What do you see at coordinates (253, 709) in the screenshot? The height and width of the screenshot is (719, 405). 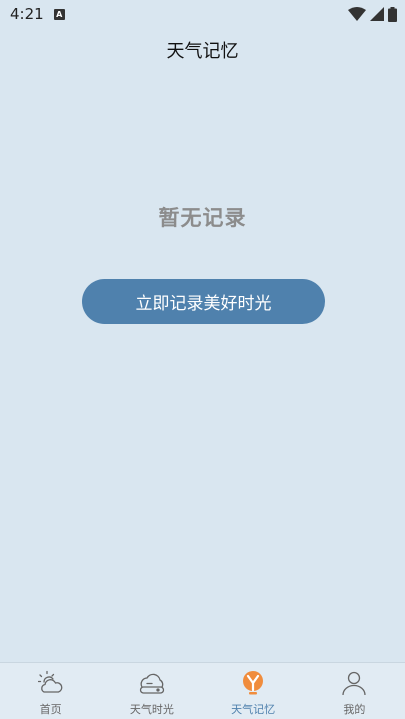 I see `nav-label-weather-memory: 天气记忆` at bounding box center [253, 709].